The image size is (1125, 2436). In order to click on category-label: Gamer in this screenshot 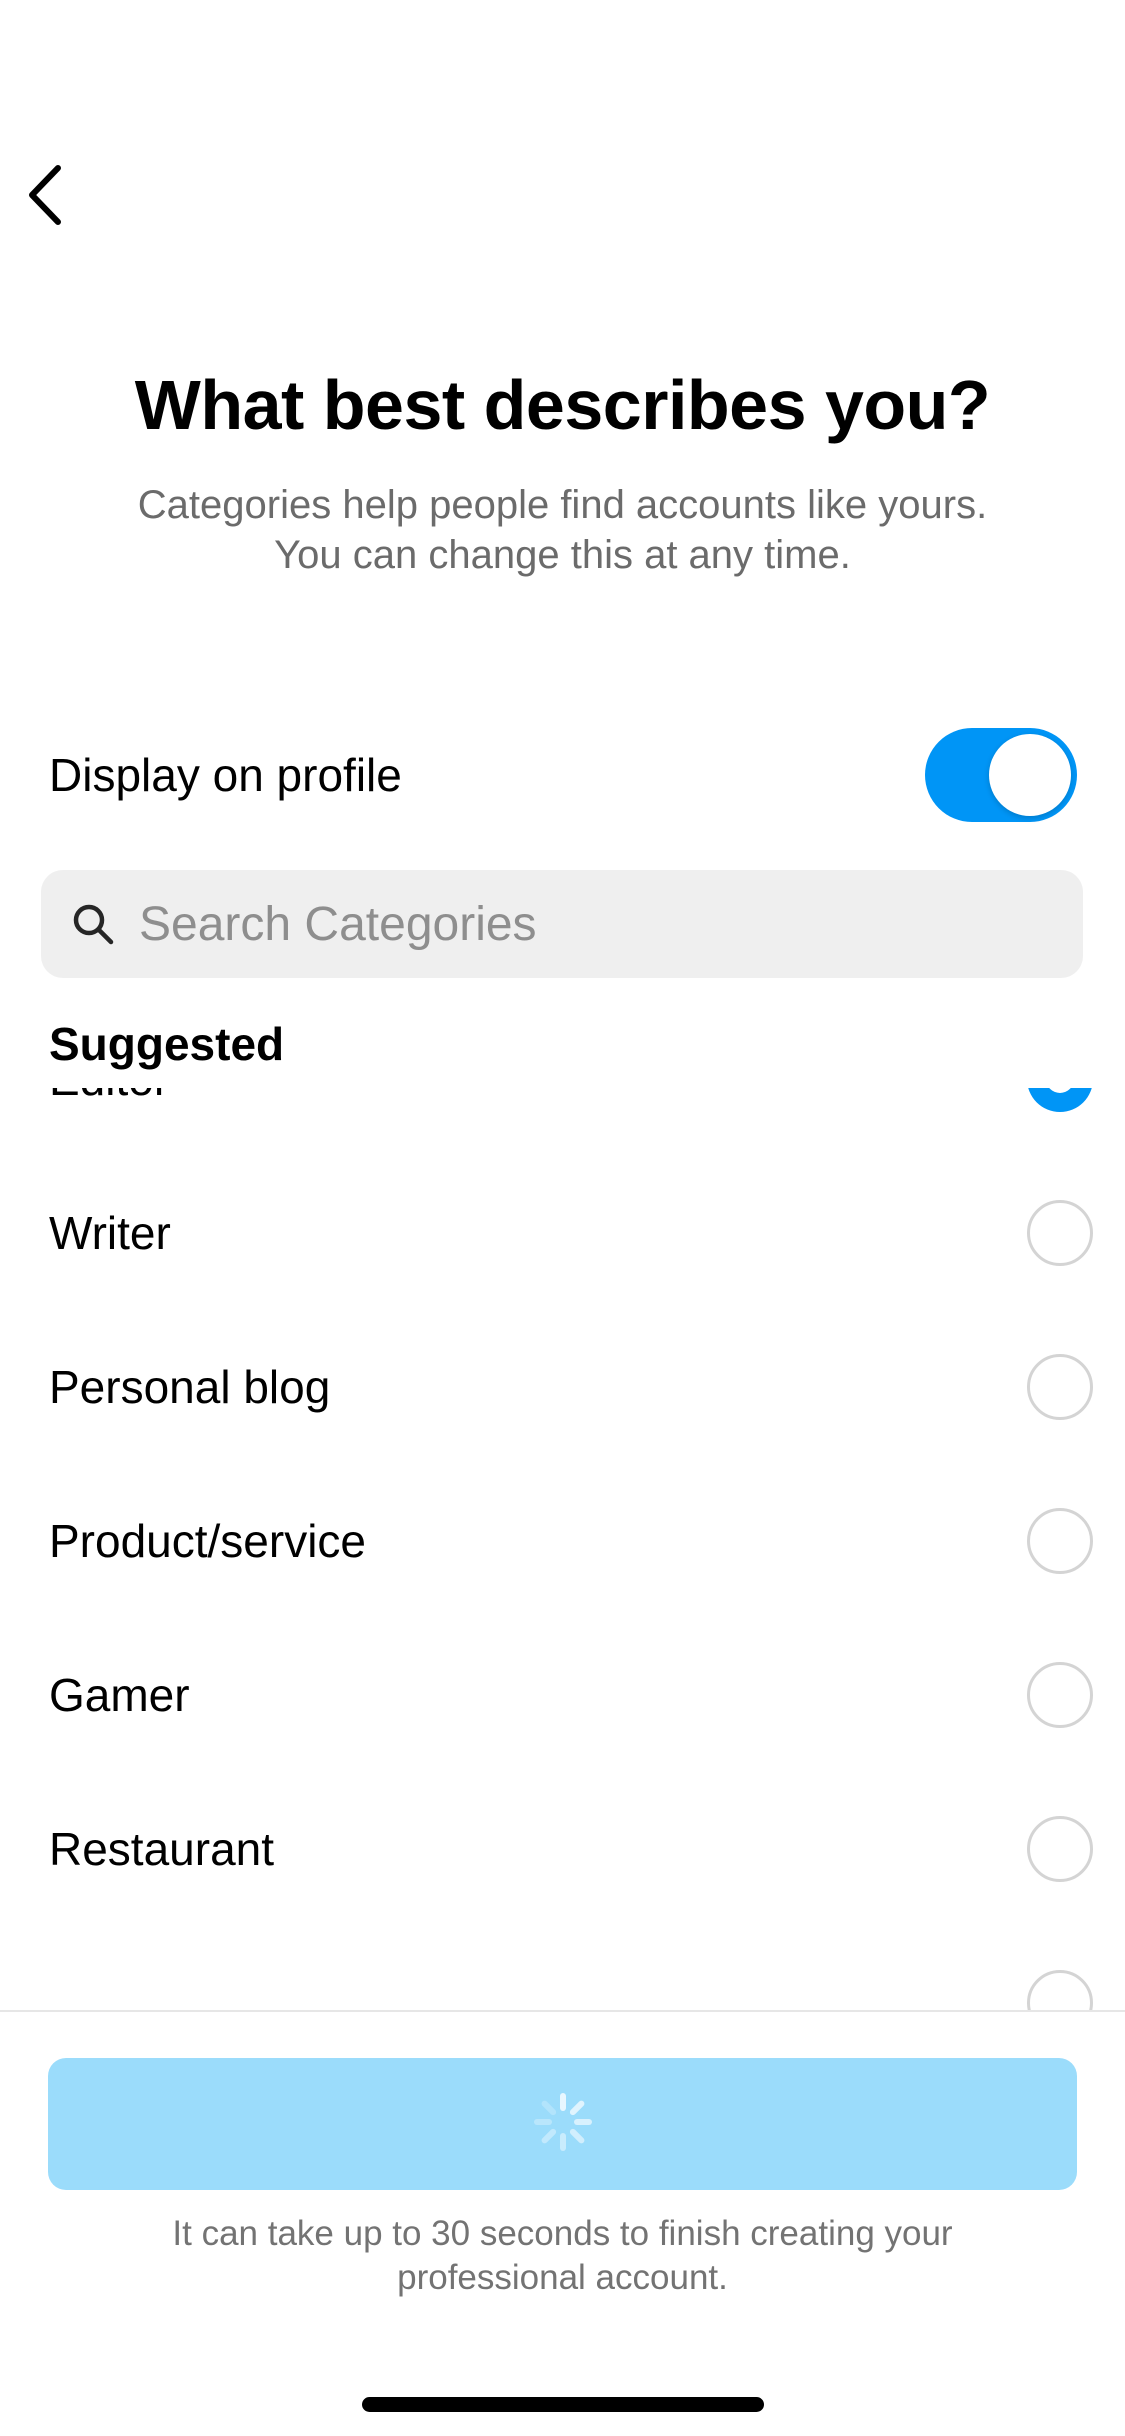, I will do `click(119, 1695)`.